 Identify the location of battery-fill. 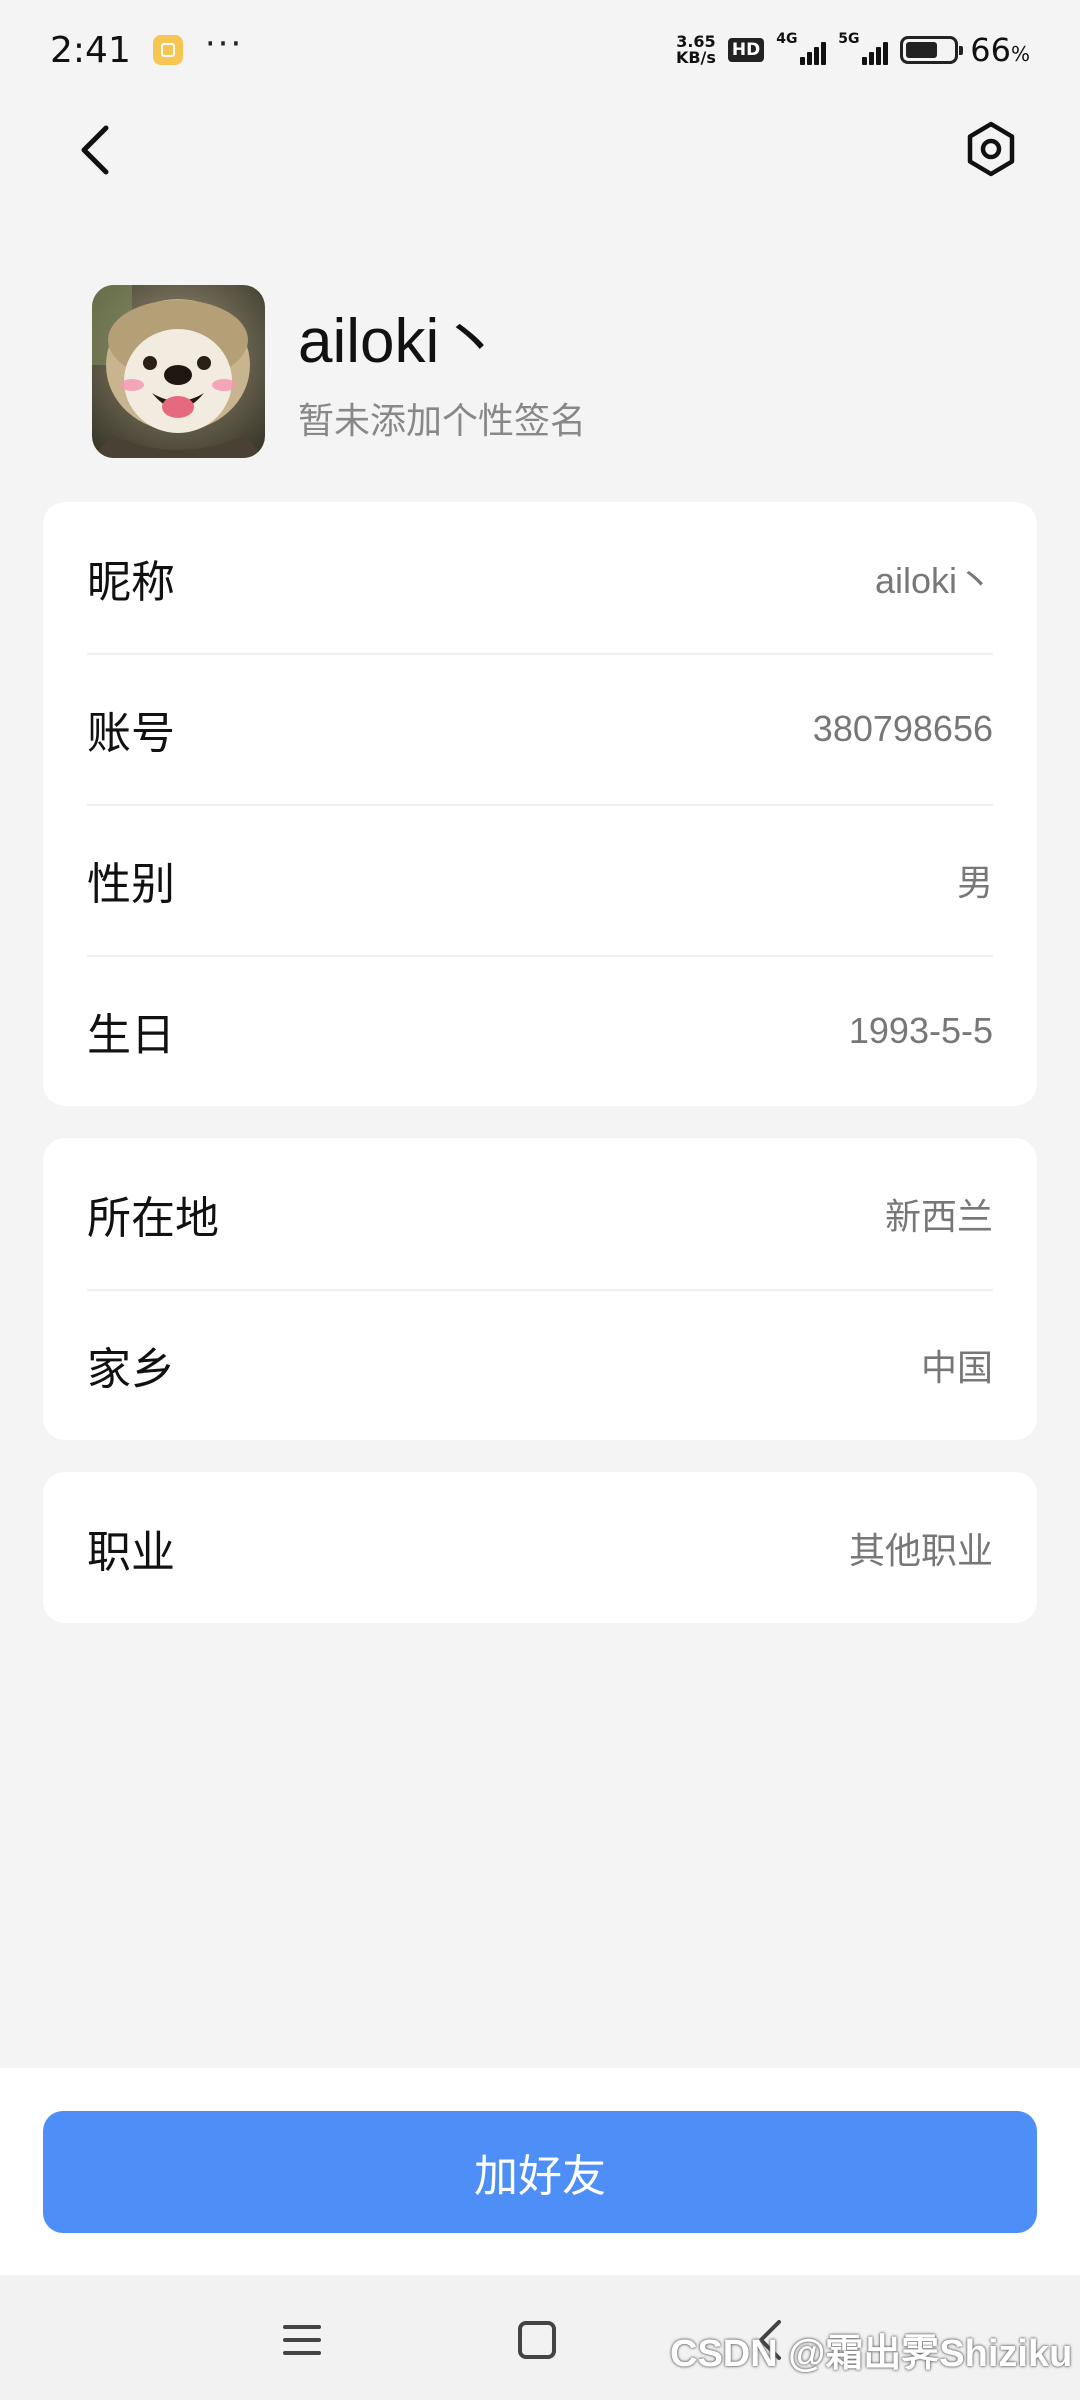
(921, 50).